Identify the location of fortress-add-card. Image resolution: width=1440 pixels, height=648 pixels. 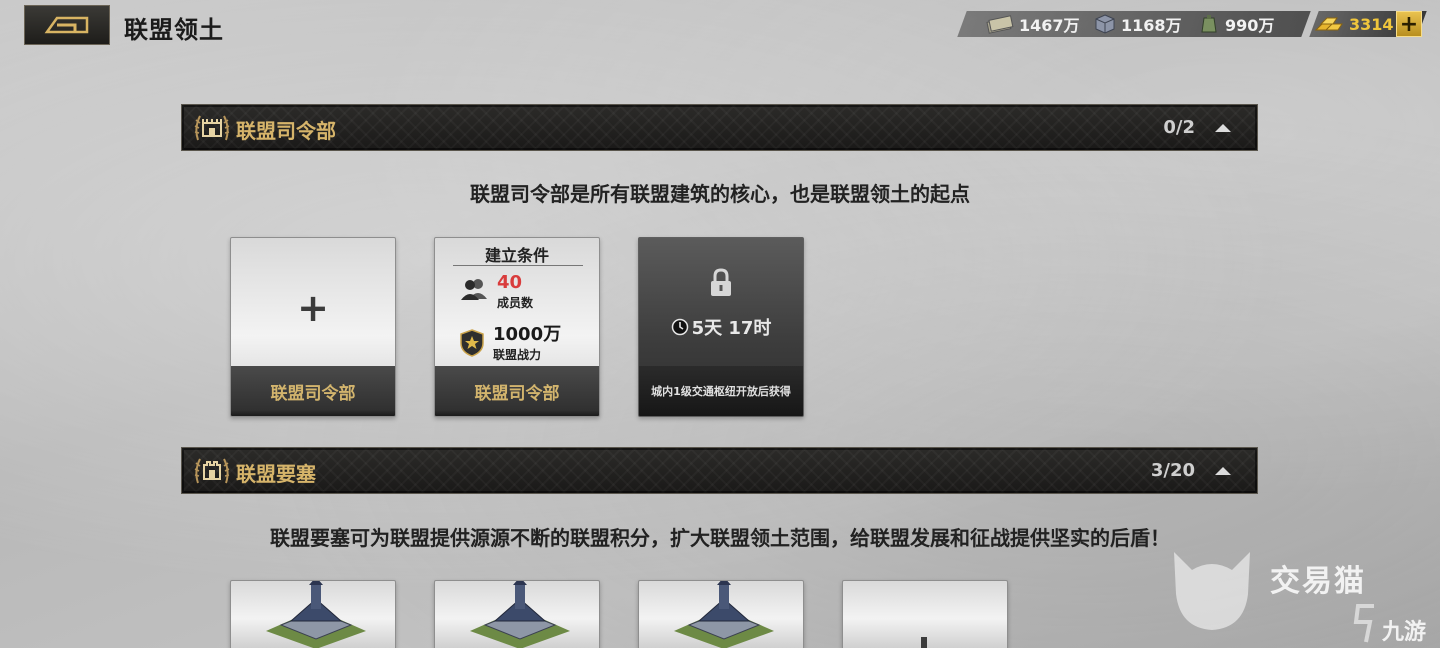
(925, 614).